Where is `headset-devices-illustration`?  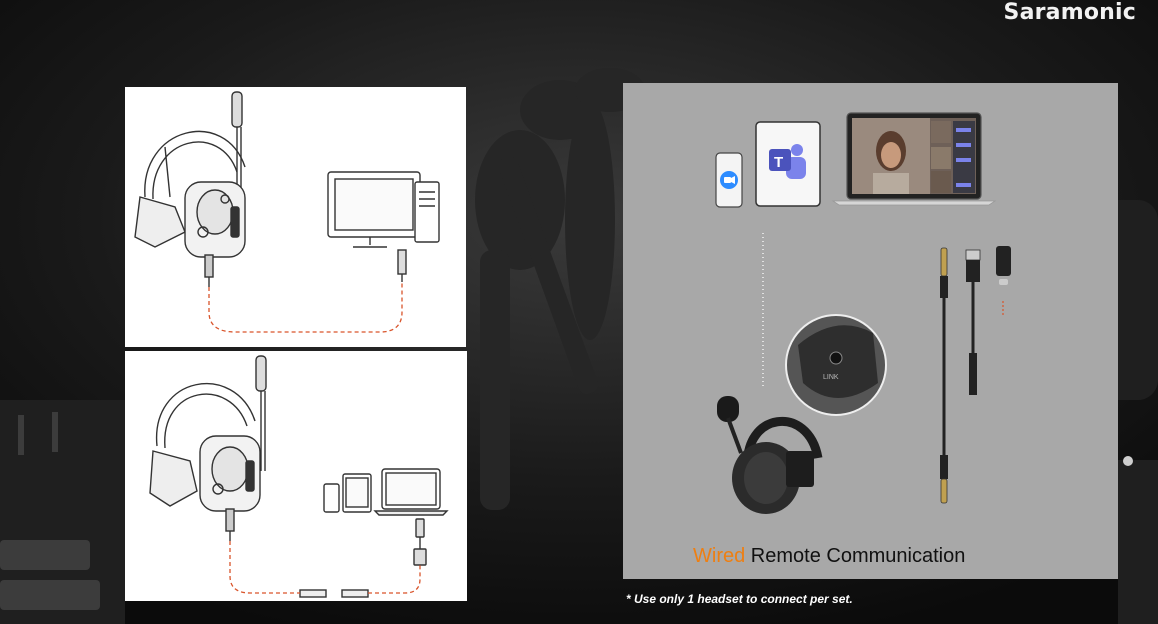 headset-devices-illustration is located at coordinates (299, 476).